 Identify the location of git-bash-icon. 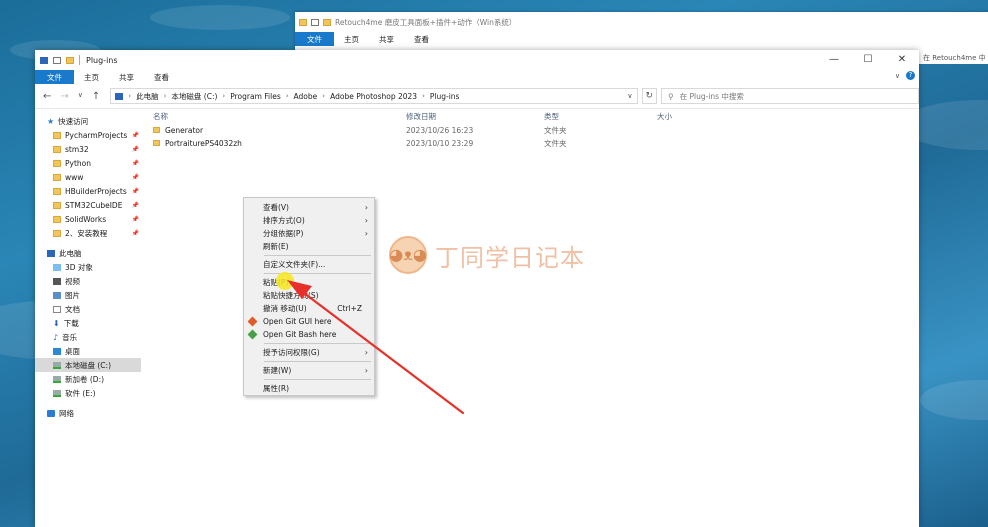
(252, 334).